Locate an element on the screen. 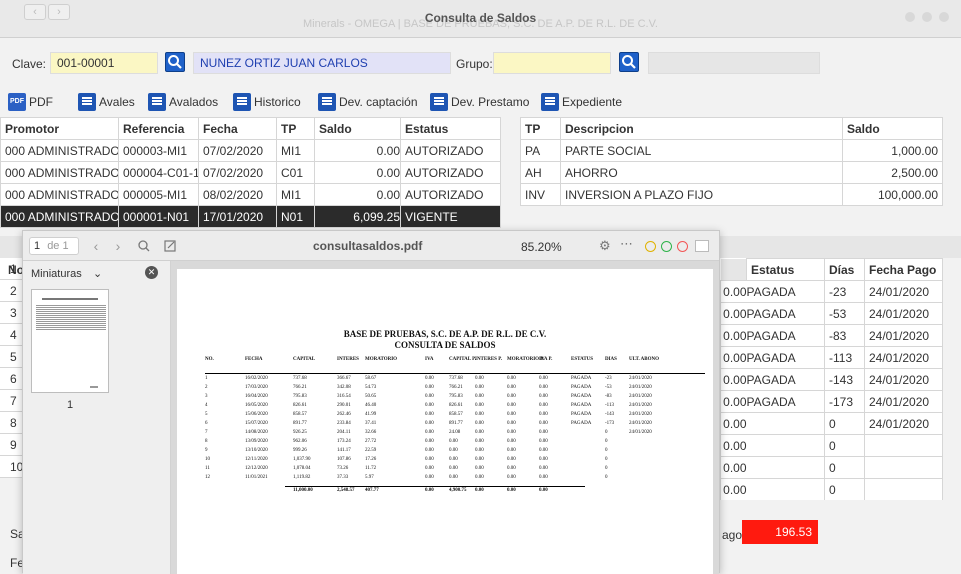 Image resolution: width=961 pixels, height=574 pixels. row-number: 10 is located at coordinates (11, 467).